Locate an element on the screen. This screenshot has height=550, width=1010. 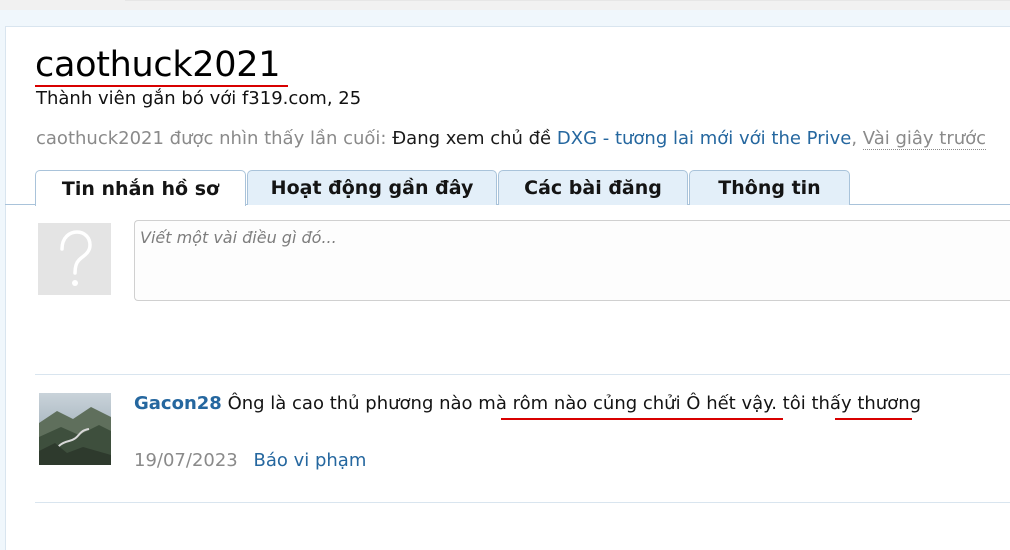
profile-subtitle: Thành viên gắn bó với f319.com, 25 is located at coordinates (199, 98).